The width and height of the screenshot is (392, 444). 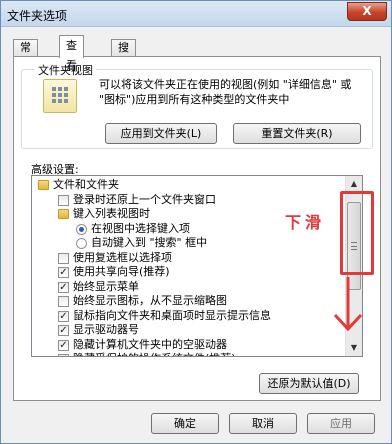 What do you see at coordinates (189, 272) in the screenshot?
I see `advanced-setting-row: ✓ 使用共享向导(推荐)` at bounding box center [189, 272].